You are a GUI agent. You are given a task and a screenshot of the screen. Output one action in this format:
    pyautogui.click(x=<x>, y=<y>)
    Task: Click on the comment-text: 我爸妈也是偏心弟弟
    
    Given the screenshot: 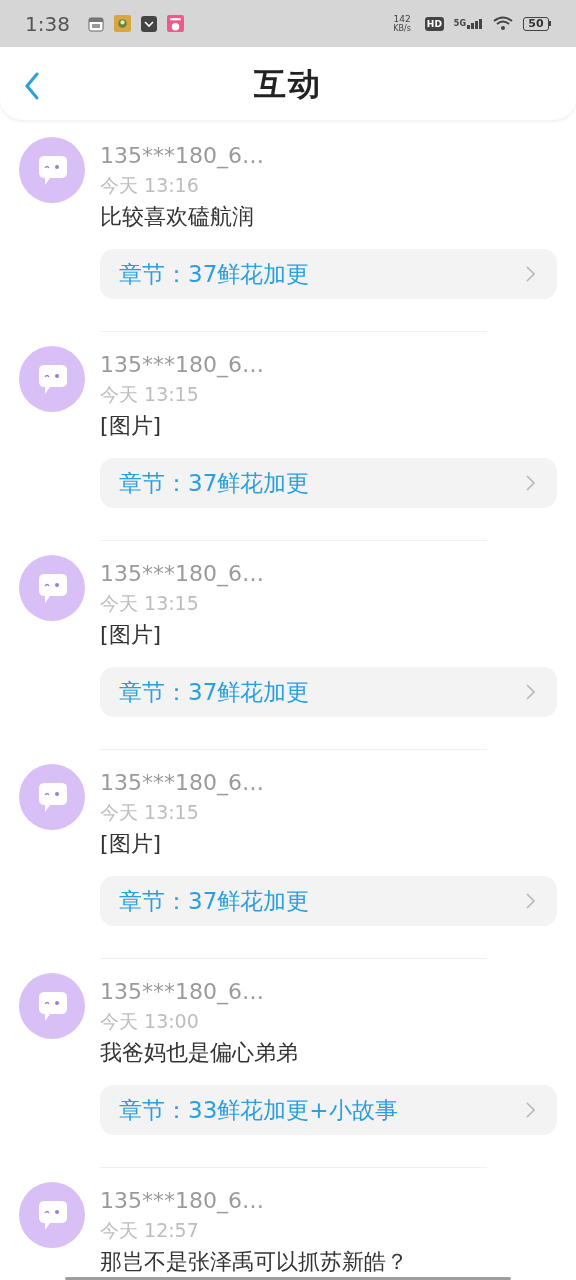 What is the action you would take?
    pyautogui.click(x=199, y=1053)
    